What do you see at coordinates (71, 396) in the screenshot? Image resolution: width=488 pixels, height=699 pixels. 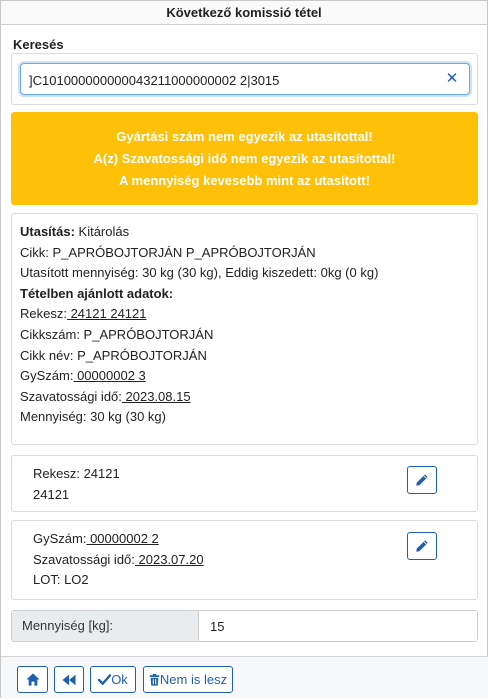 I see `expiry-label: Szavatossági idő:` at bounding box center [71, 396].